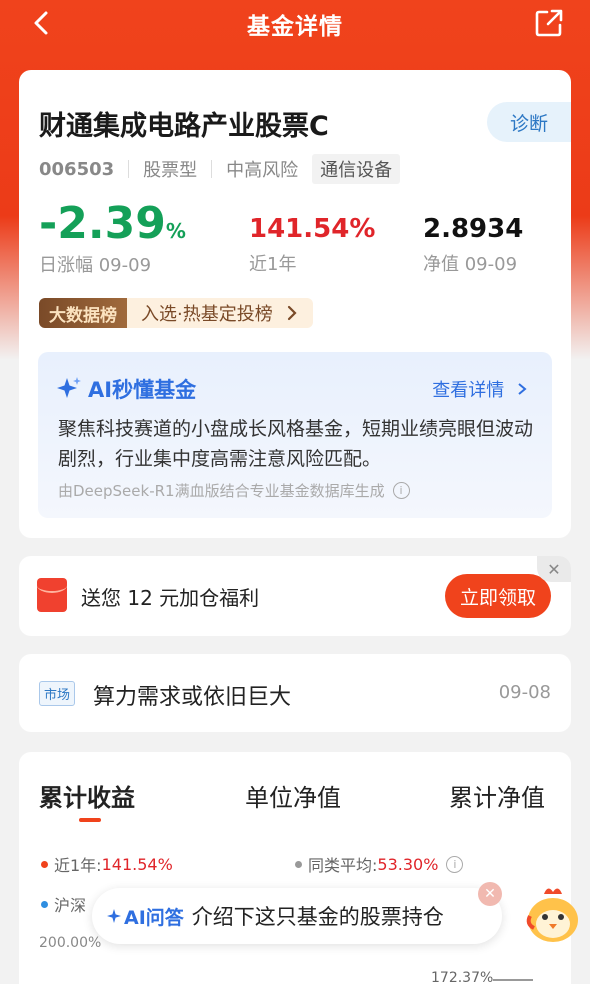 The width and height of the screenshot is (590, 984). What do you see at coordinates (52, 595) in the screenshot?
I see `red-envelope-icon` at bounding box center [52, 595].